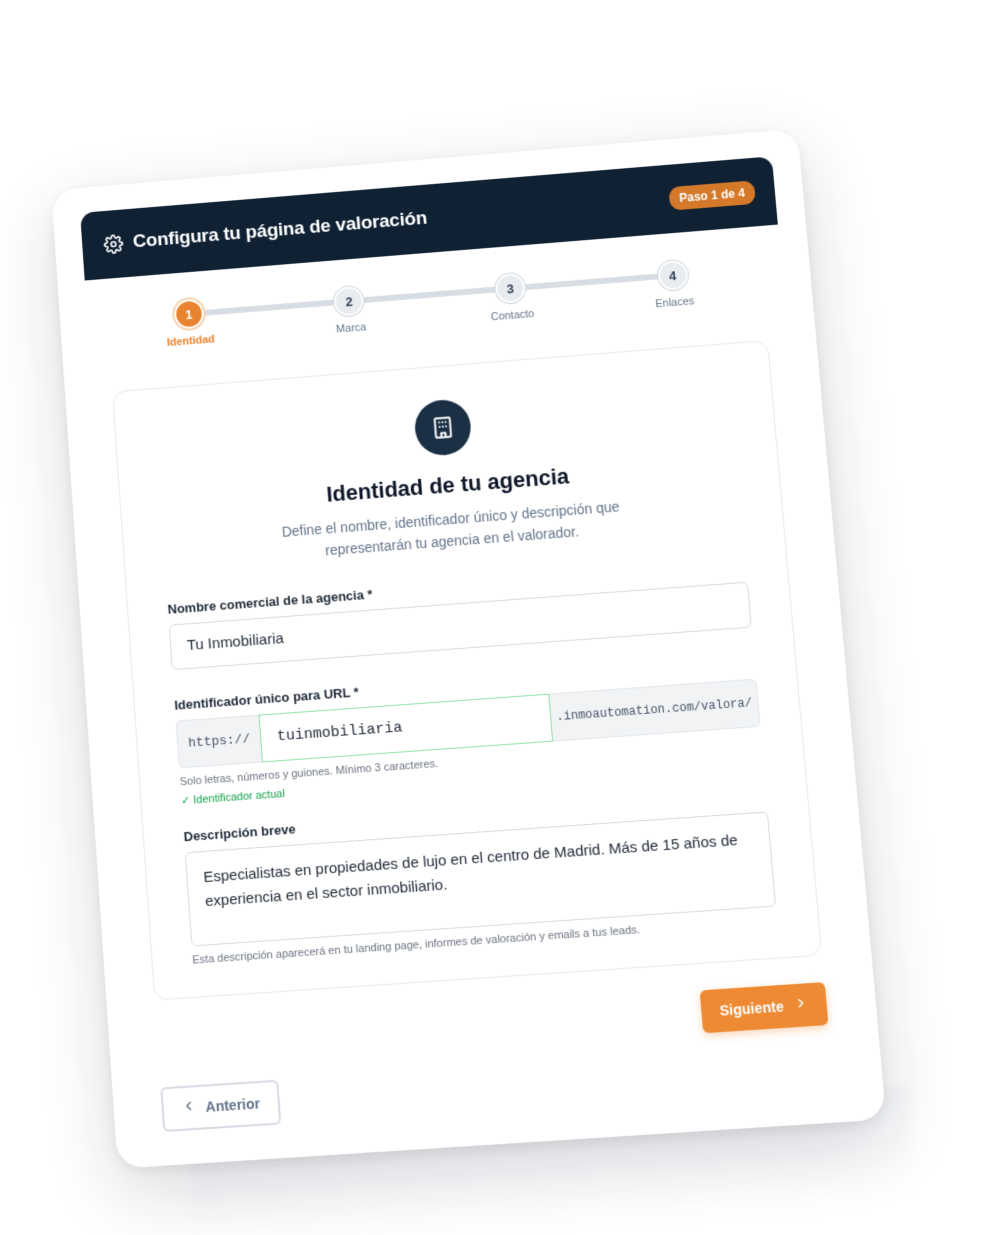 This screenshot has width=988, height=1235. What do you see at coordinates (280, 230) in the screenshot?
I see `page-title: Configura tu página de valoración` at bounding box center [280, 230].